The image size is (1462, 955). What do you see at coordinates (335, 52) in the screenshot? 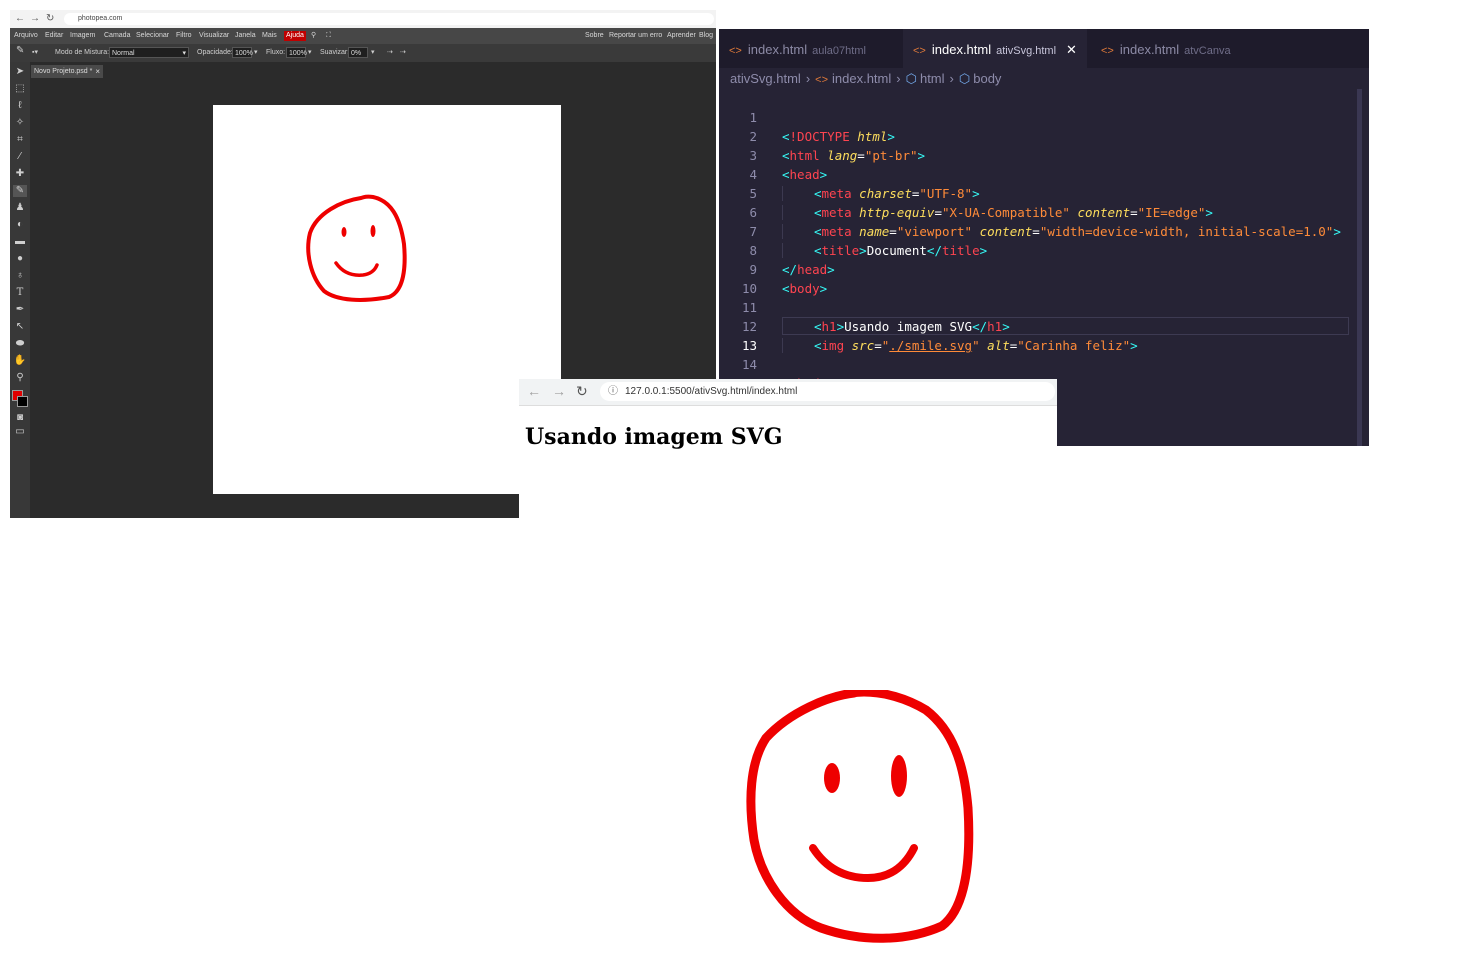
I see `smooth-label: Suavizar:` at bounding box center [335, 52].